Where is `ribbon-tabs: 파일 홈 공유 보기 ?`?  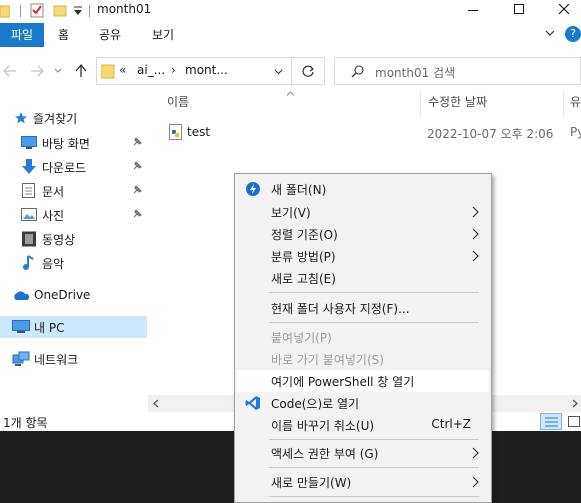 ribbon-tabs: 파일 홈 공유 보기 ? is located at coordinates (290, 35).